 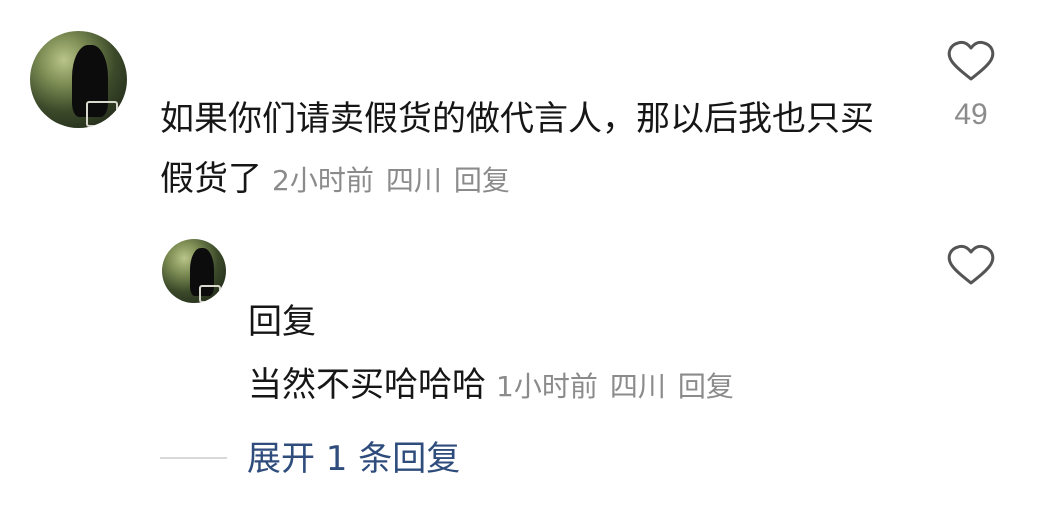 I want to click on reply-text: 当然不买哈哈哈, so click(x=367, y=385).